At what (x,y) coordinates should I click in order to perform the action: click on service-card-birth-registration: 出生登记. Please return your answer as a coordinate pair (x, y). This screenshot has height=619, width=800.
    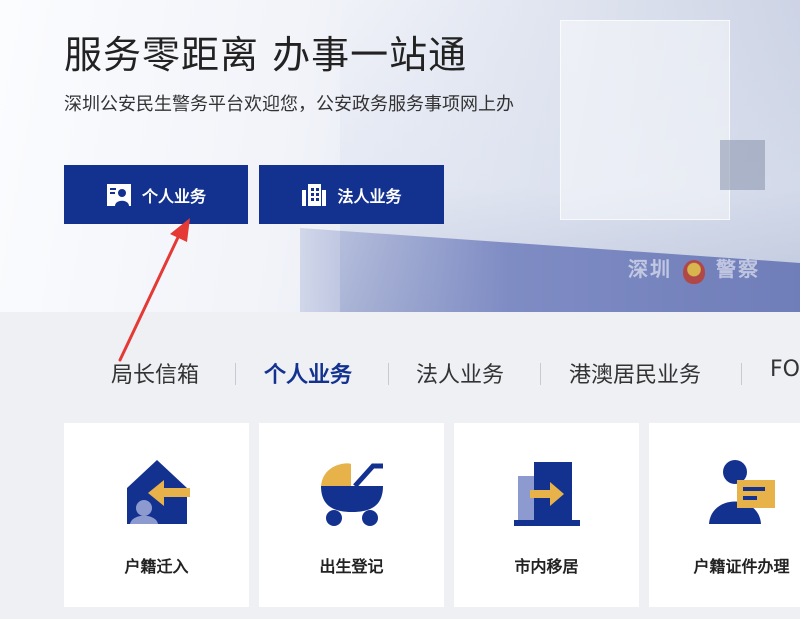
    Looking at the image, I should click on (351, 515).